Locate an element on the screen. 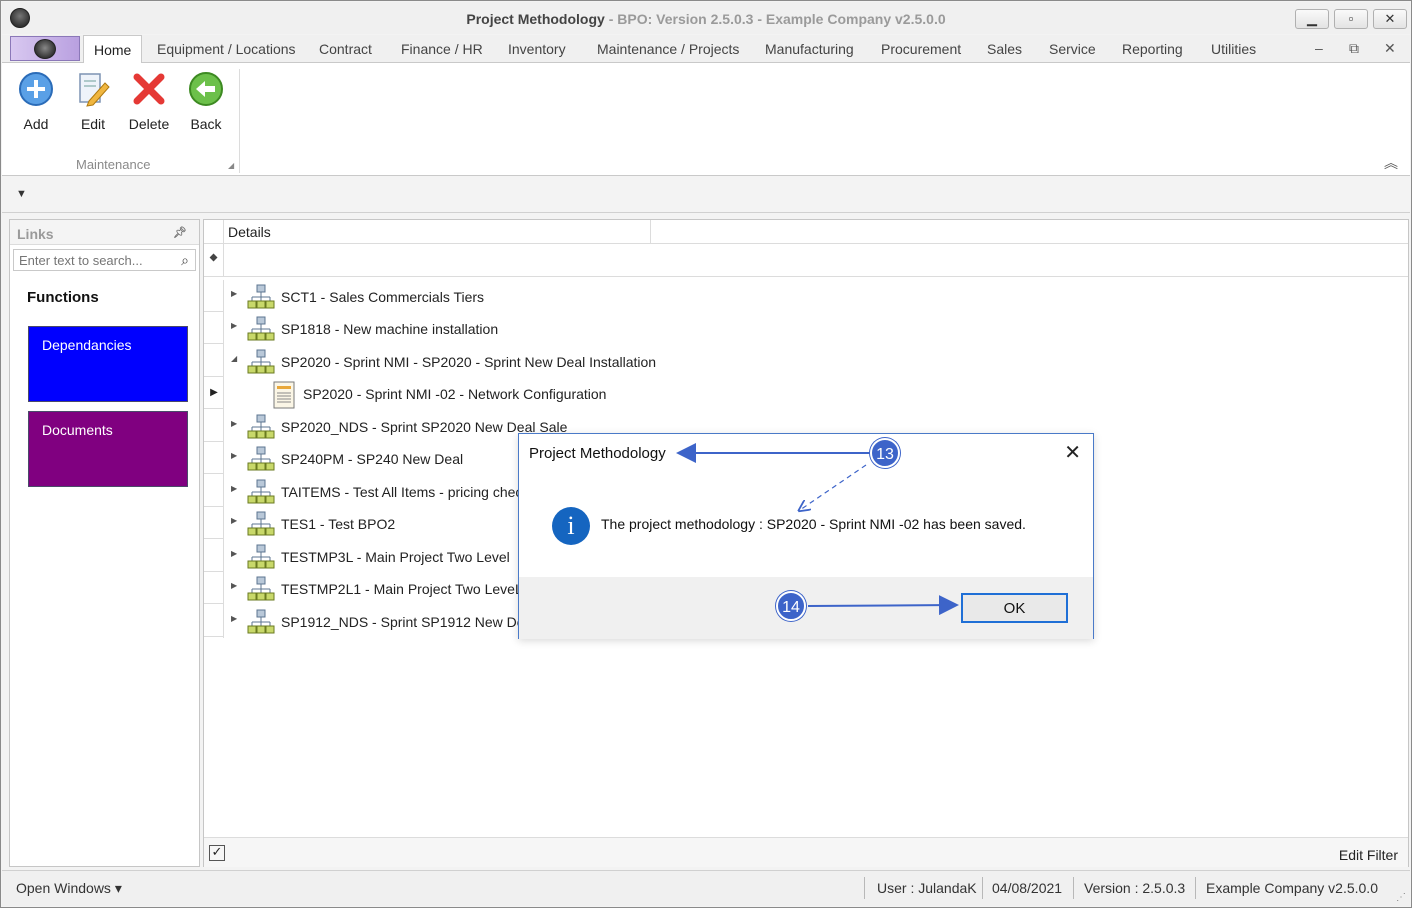 Image resolution: width=1412 pixels, height=908 pixels. tab-contract: Contract is located at coordinates (345, 49).